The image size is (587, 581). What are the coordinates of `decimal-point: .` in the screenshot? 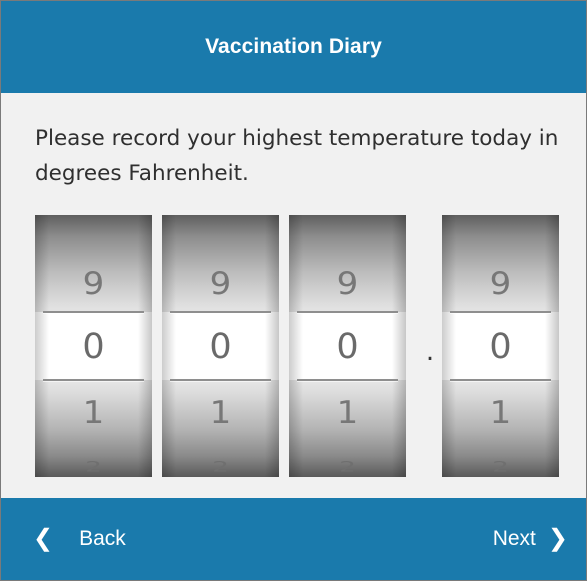 It's located at (430, 352).